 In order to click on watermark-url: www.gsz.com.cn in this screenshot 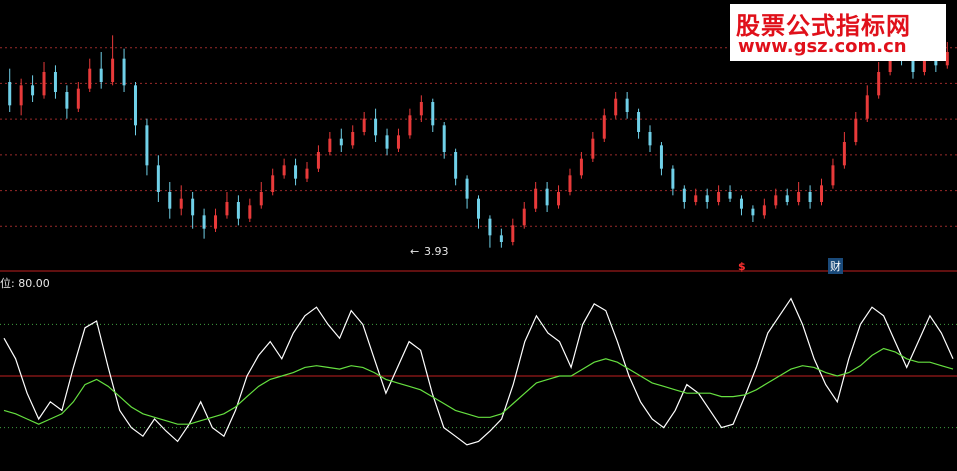, I will do `click(822, 46)`.